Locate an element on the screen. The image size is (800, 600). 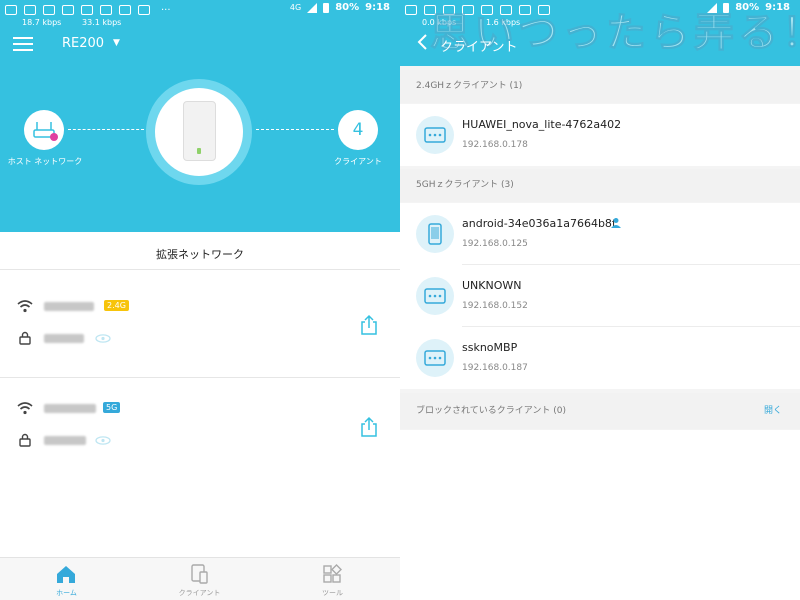
clock: 9:18 is located at coordinates (377, 7).